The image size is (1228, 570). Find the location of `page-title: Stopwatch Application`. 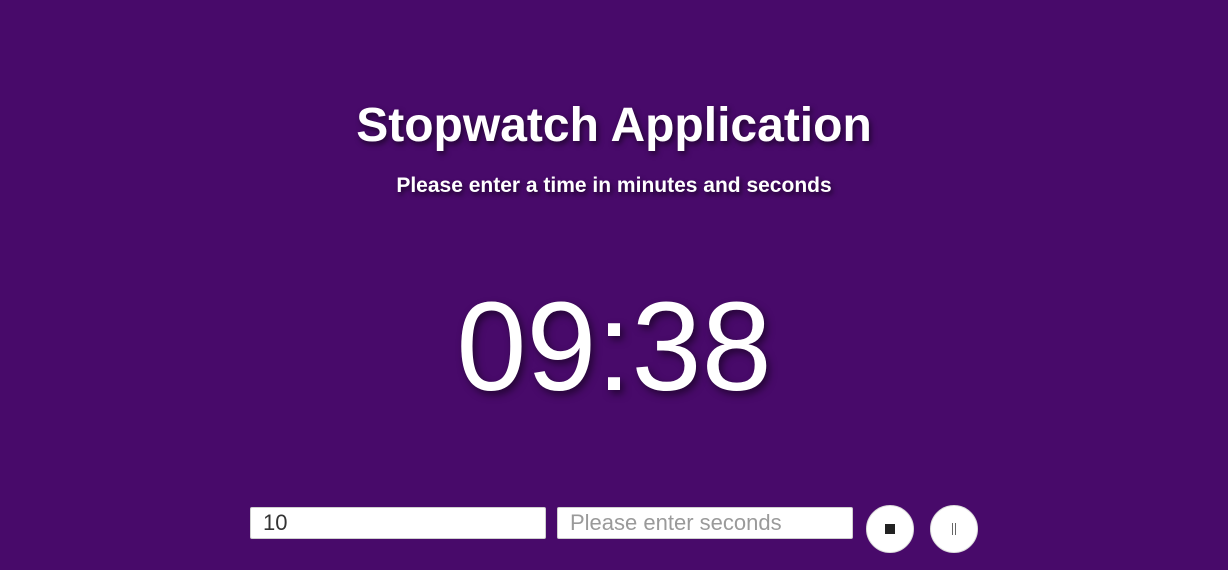

page-title: Stopwatch Application is located at coordinates (614, 125).